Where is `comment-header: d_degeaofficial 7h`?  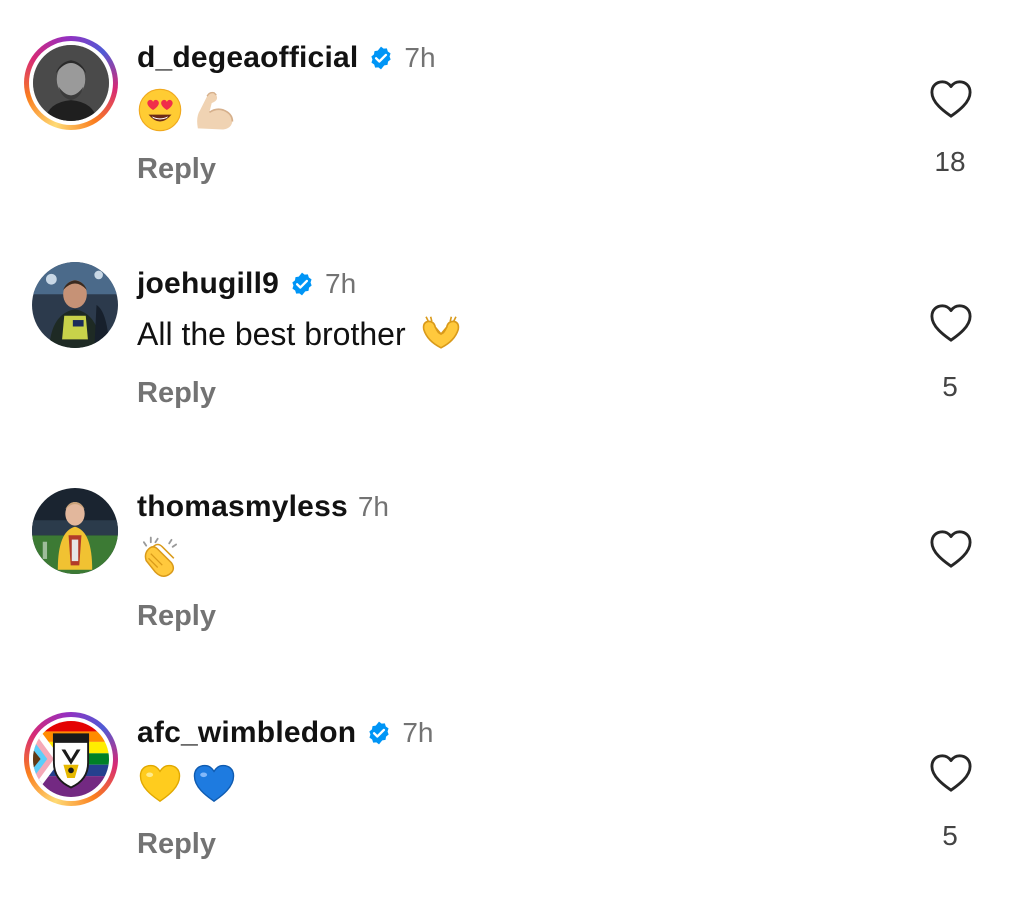
comment-header: d_degeaofficial 7h is located at coordinates (286, 58).